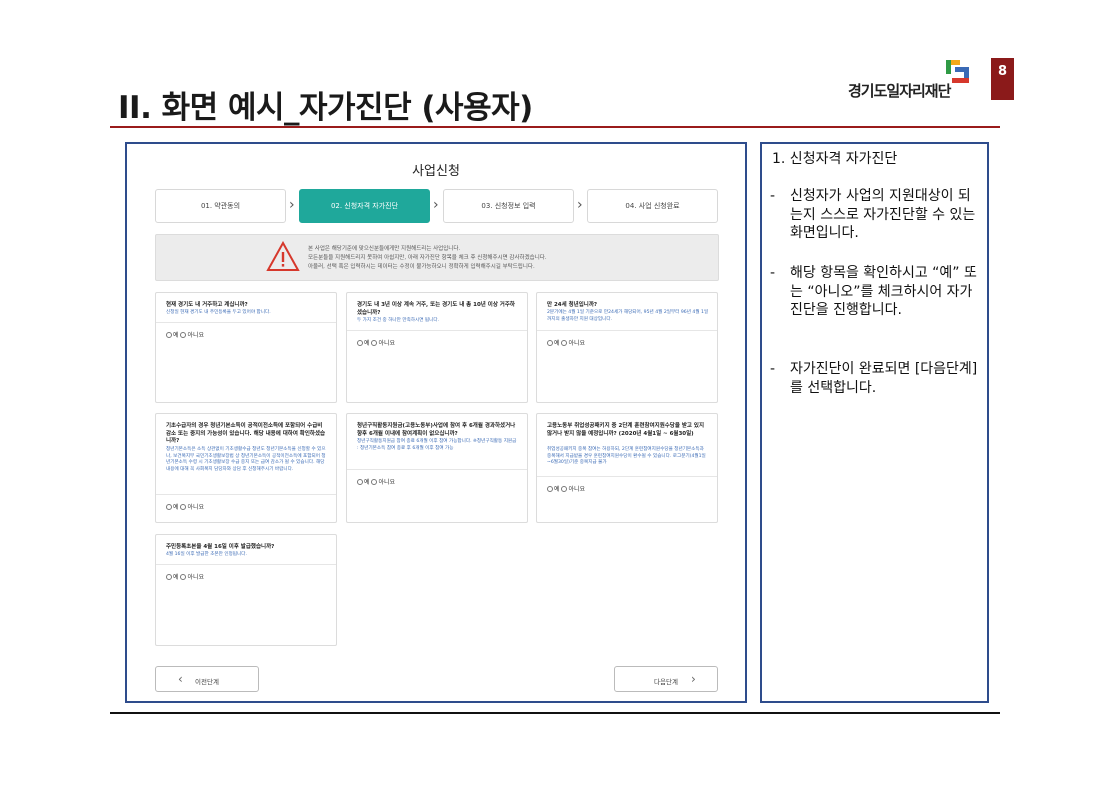  What do you see at coordinates (325, 108) in the screenshot?
I see `slide-title: II. 화면 예시_자가진단 (사용자)` at bounding box center [325, 108].